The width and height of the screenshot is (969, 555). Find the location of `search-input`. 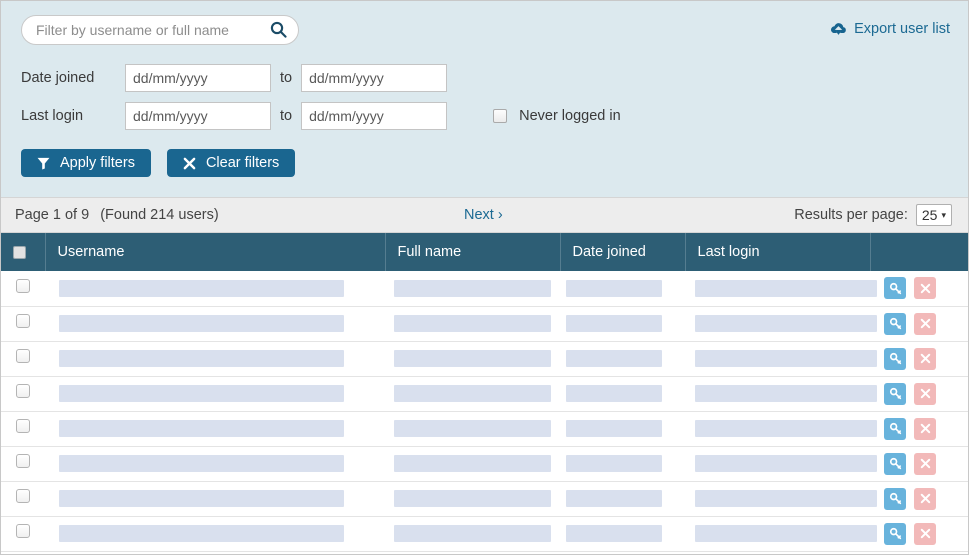

search-input is located at coordinates (160, 30).